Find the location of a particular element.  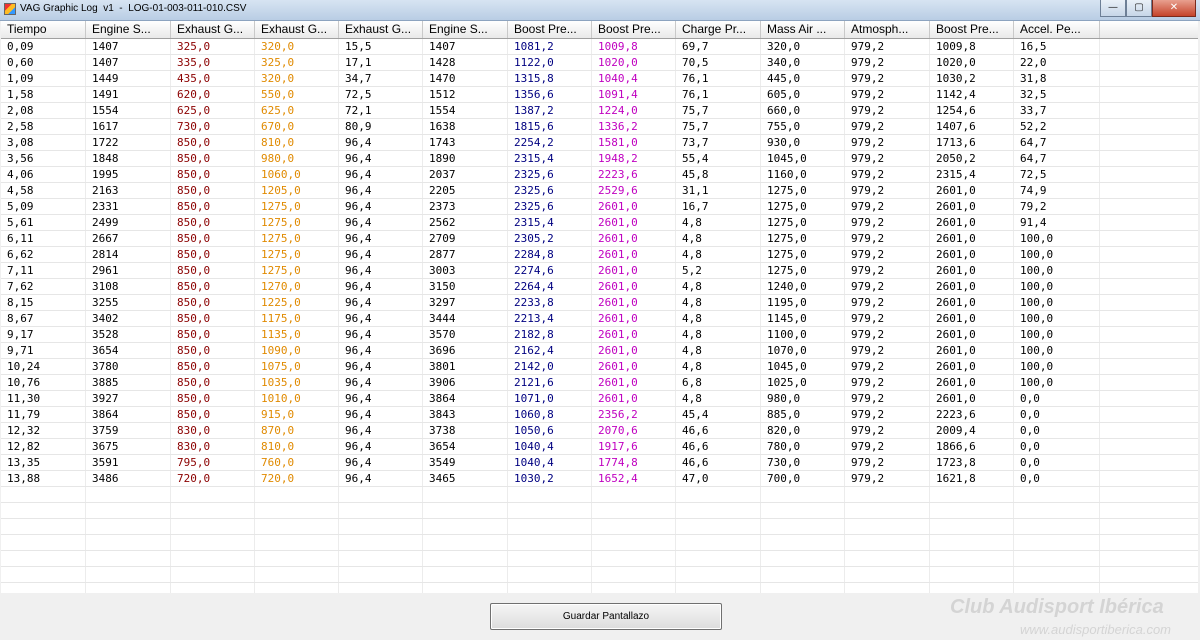

table-cell: 1449 is located at coordinates (105, 78).